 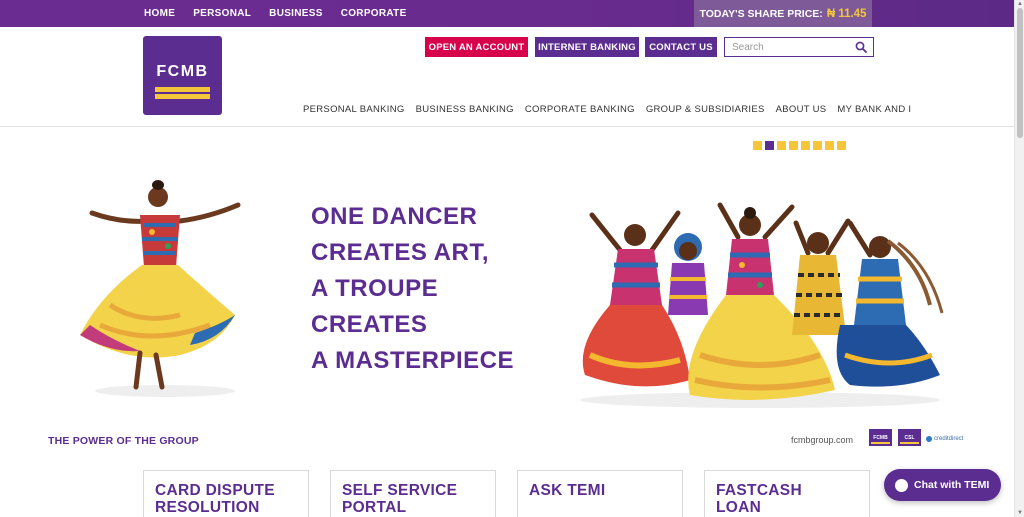 I want to click on top-nav-home: HOME, so click(x=159, y=13).